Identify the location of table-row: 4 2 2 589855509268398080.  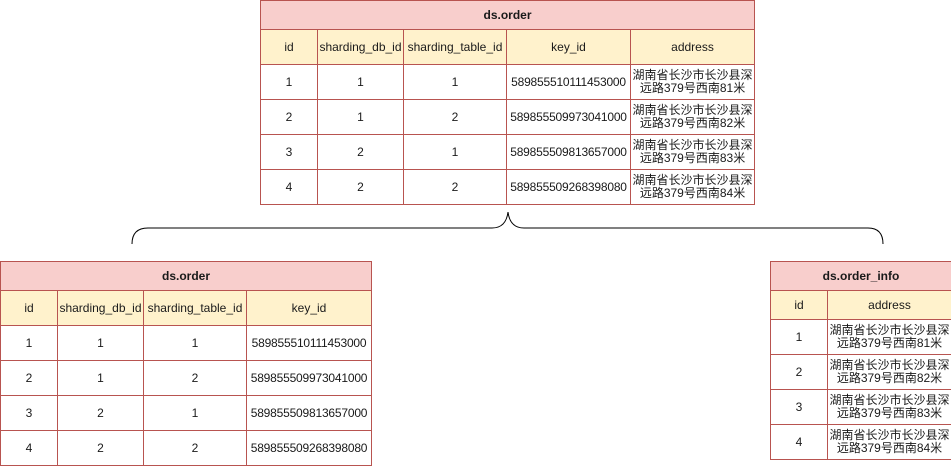
(186, 448).